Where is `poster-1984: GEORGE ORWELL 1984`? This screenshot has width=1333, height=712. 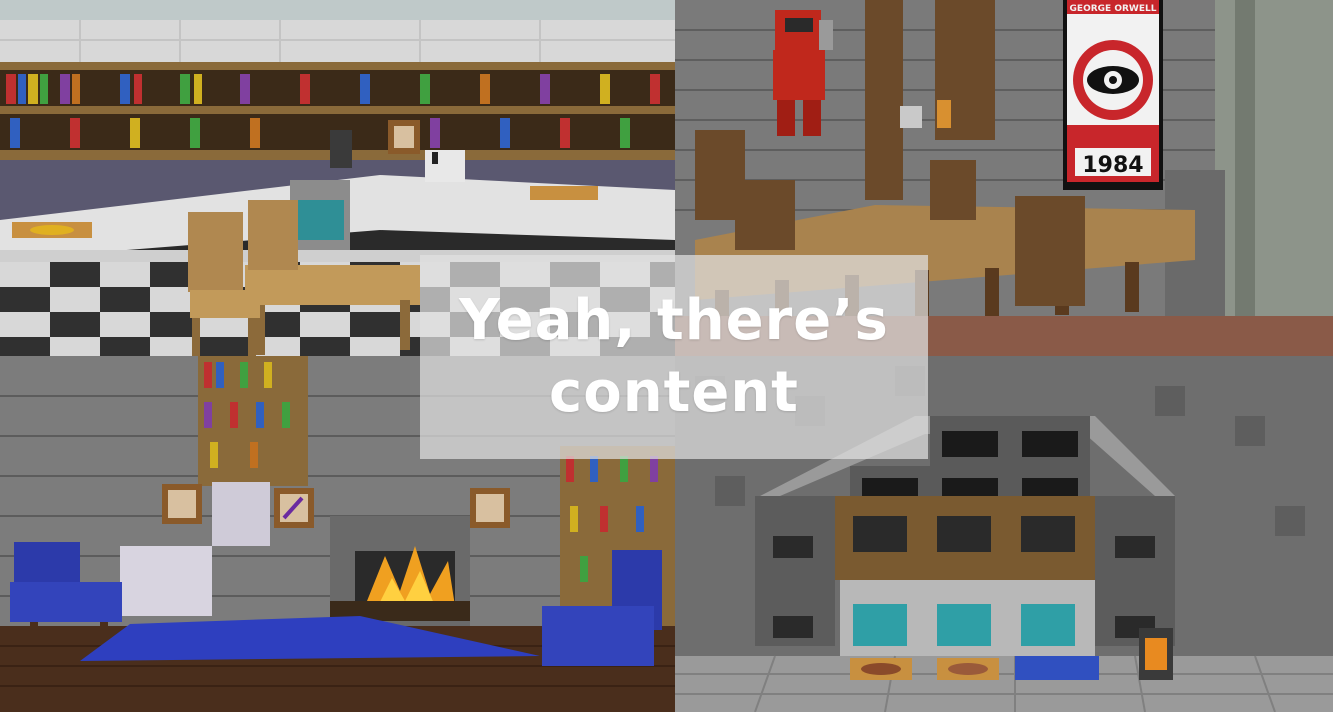 poster-1984: GEORGE ORWELL 1984 is located at coordinates (1113, 95).